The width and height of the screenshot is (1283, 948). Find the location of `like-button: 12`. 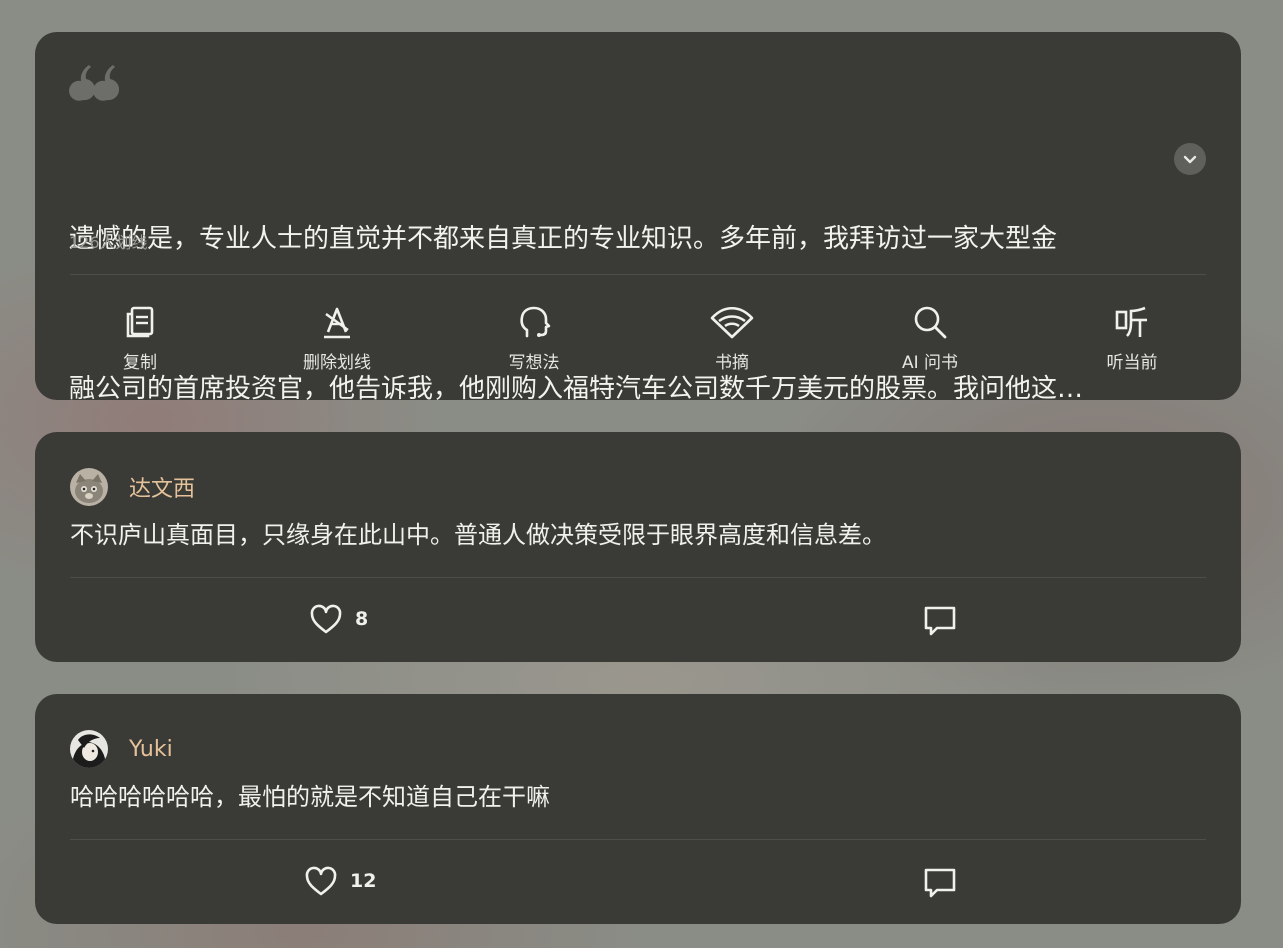

like-button: 12 is located at coordinates (340, 881).